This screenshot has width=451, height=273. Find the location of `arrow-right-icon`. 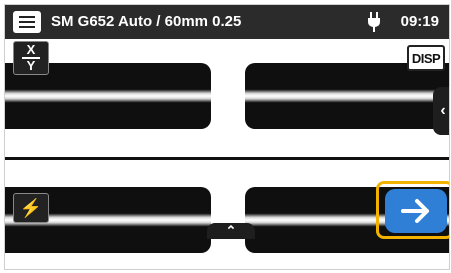

arrow-right-icon is located at coordinates (415, 211).